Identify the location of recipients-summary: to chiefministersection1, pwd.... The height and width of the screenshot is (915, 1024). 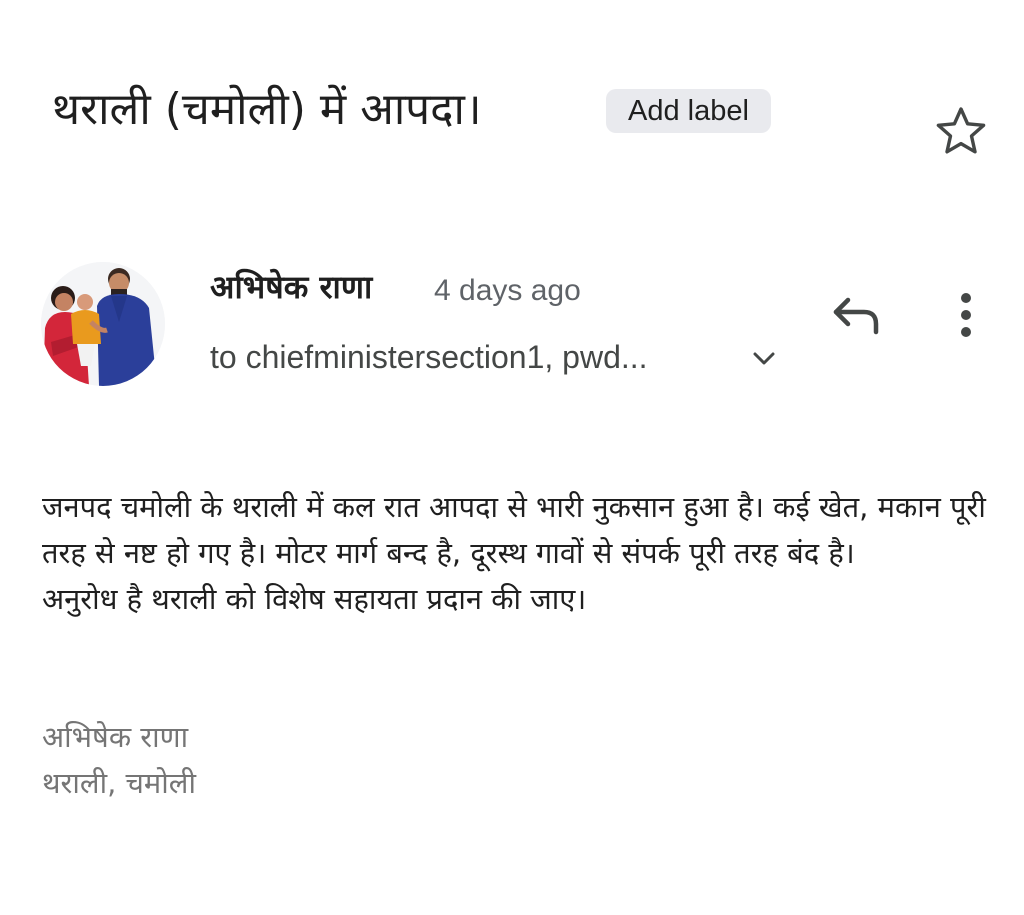
(429, 357).